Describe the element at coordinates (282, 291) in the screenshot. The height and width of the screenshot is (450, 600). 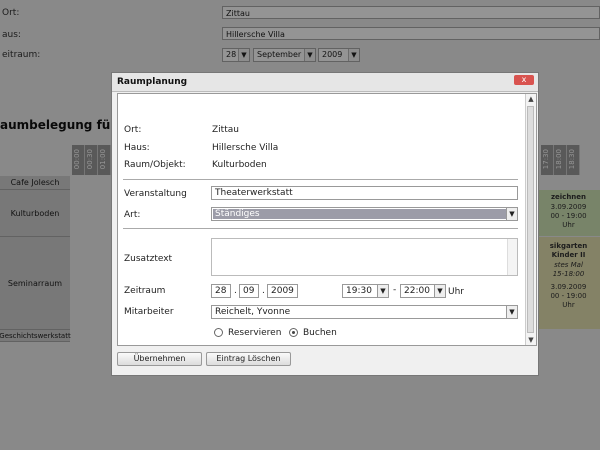
I see `year-input: 2009` at that location.